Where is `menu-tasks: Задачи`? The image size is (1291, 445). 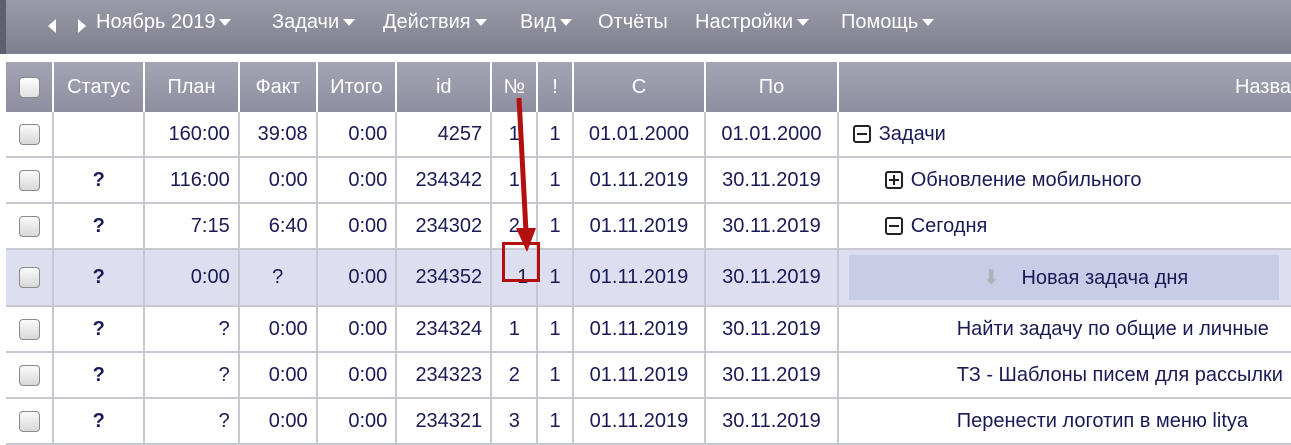
menu-tasks: Задачи is located at coordinates (314, 22).